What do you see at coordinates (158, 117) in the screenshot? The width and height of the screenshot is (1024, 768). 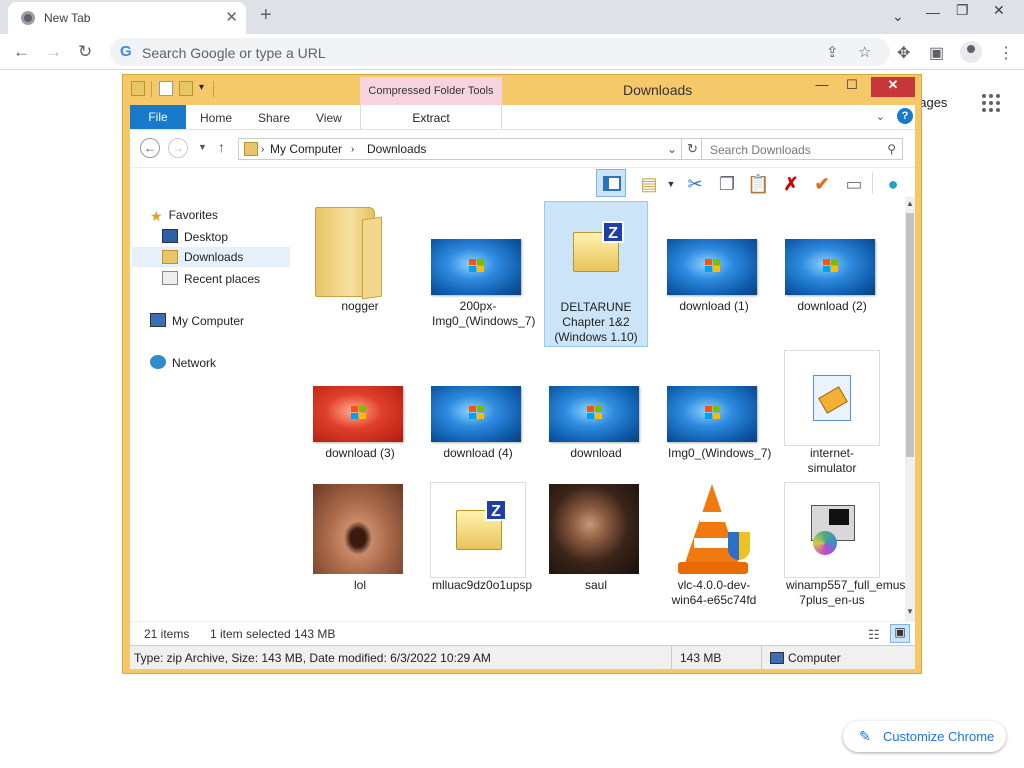 I see `tab-file: File` at bounding box center [158, 117].